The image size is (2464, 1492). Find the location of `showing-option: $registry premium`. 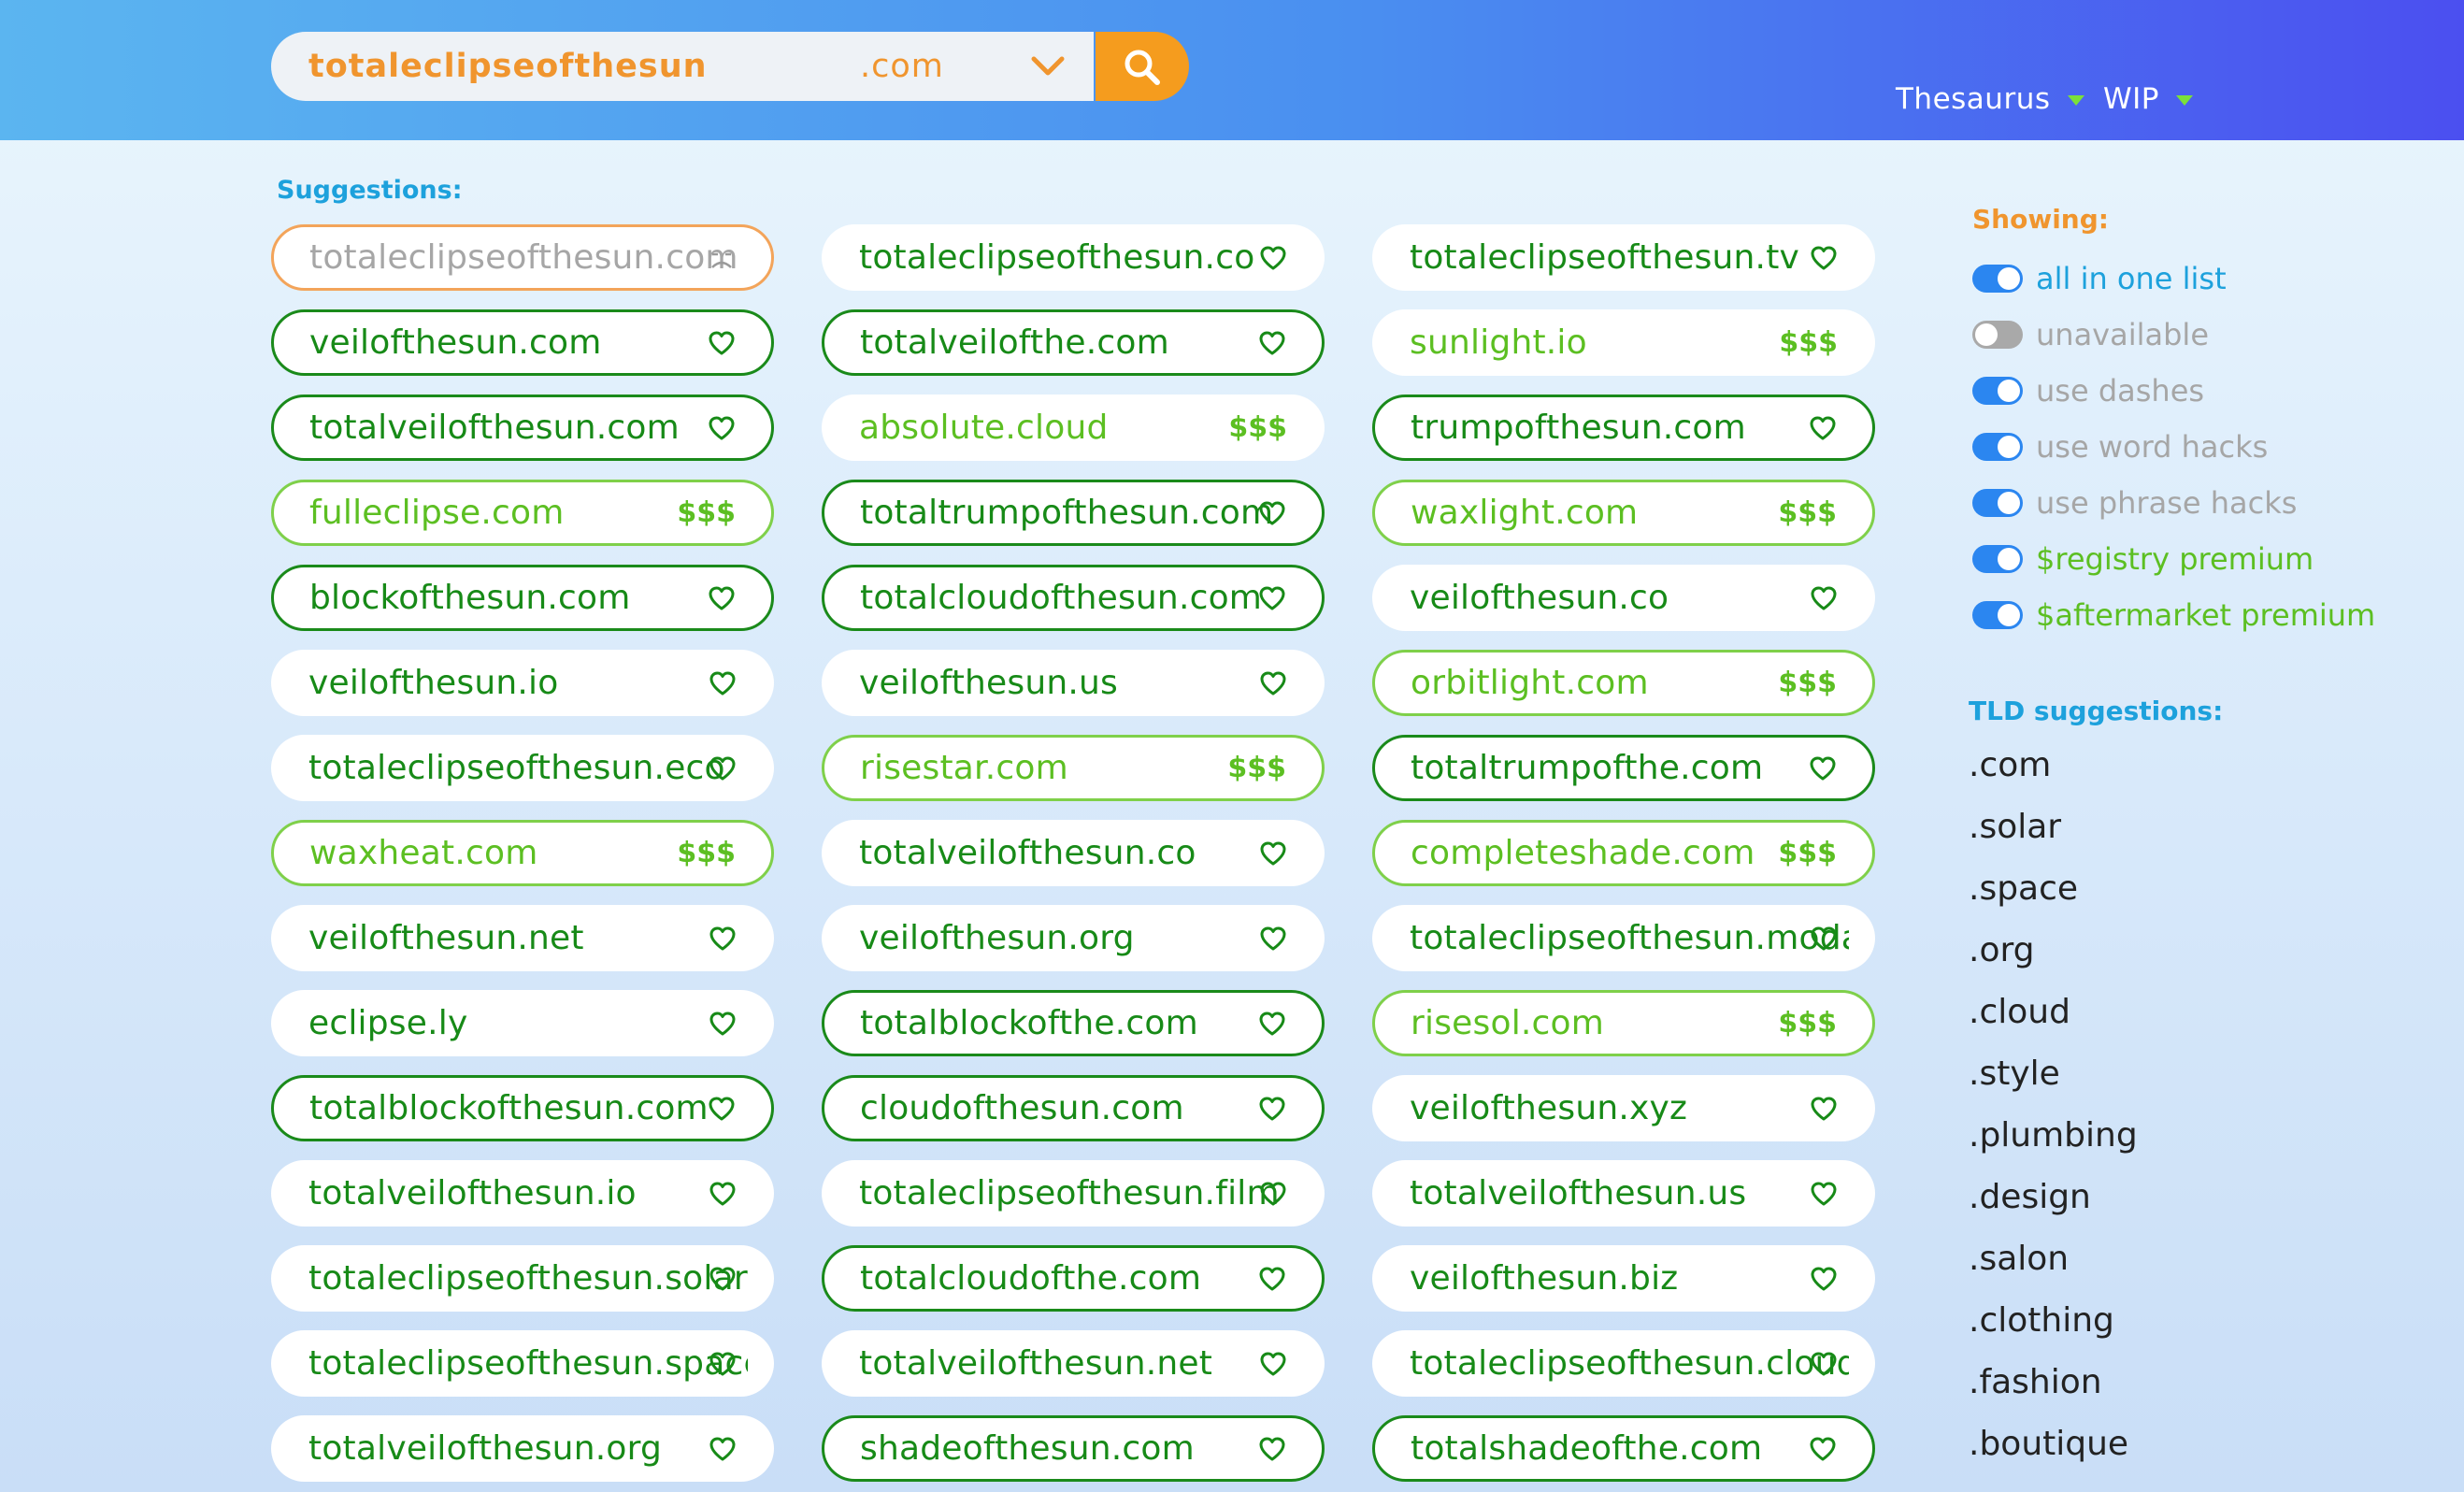

showing-option: $registry premium is located at coordinates (2143, 559).